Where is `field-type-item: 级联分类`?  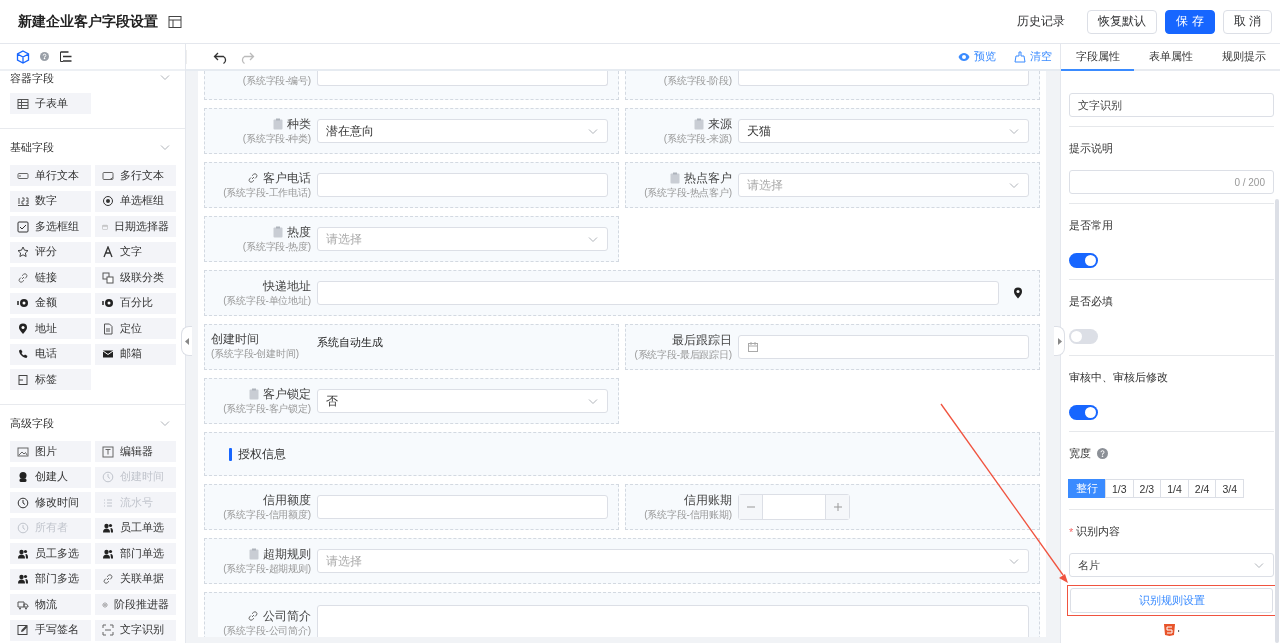
field-type-item: 级联分类 is located at coordinates (135, 277).